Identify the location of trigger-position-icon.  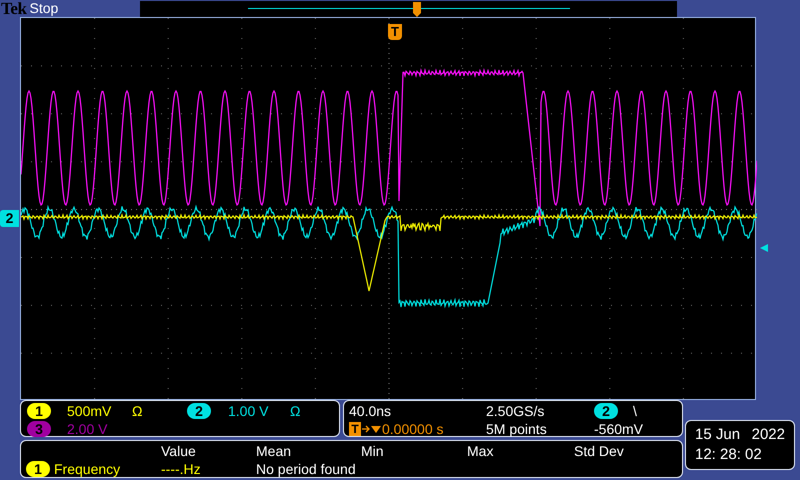
(417, 9).